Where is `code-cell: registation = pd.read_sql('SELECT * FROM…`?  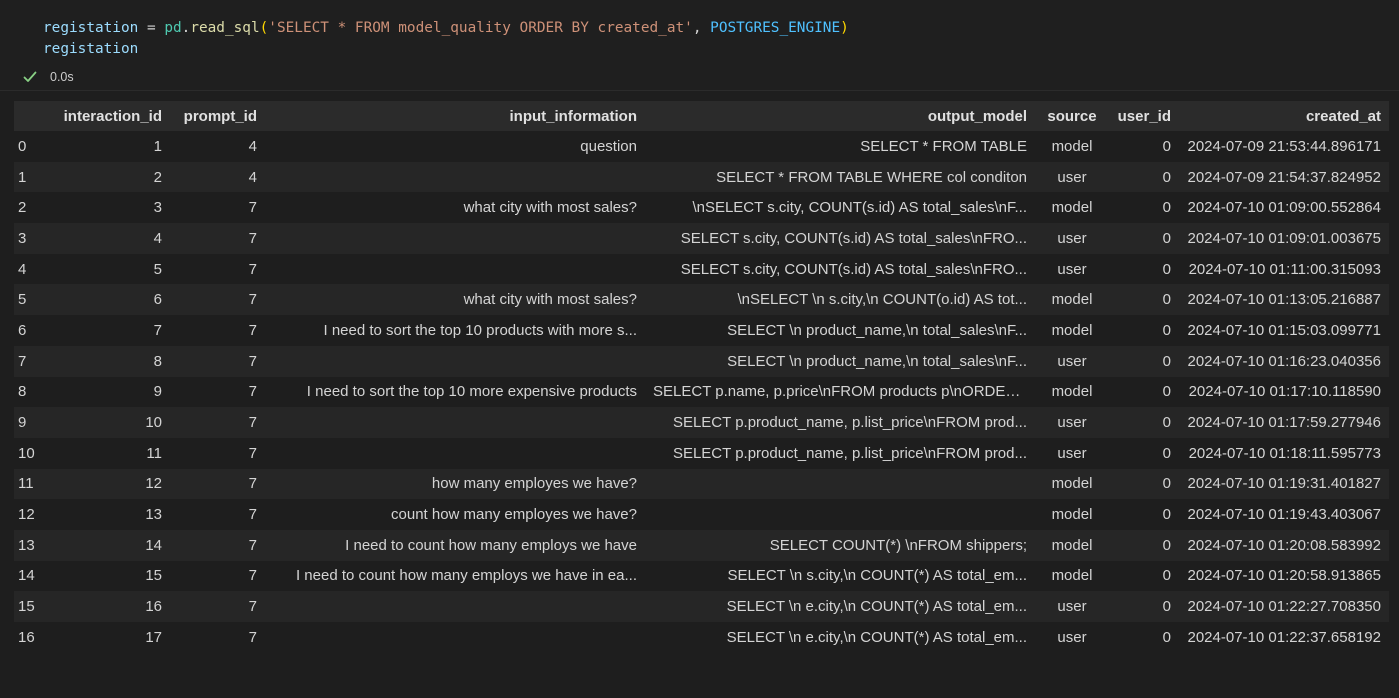 code-cell: registation = pd.read_sql('SELECT * FROM… is located at coordinates (699, 45).